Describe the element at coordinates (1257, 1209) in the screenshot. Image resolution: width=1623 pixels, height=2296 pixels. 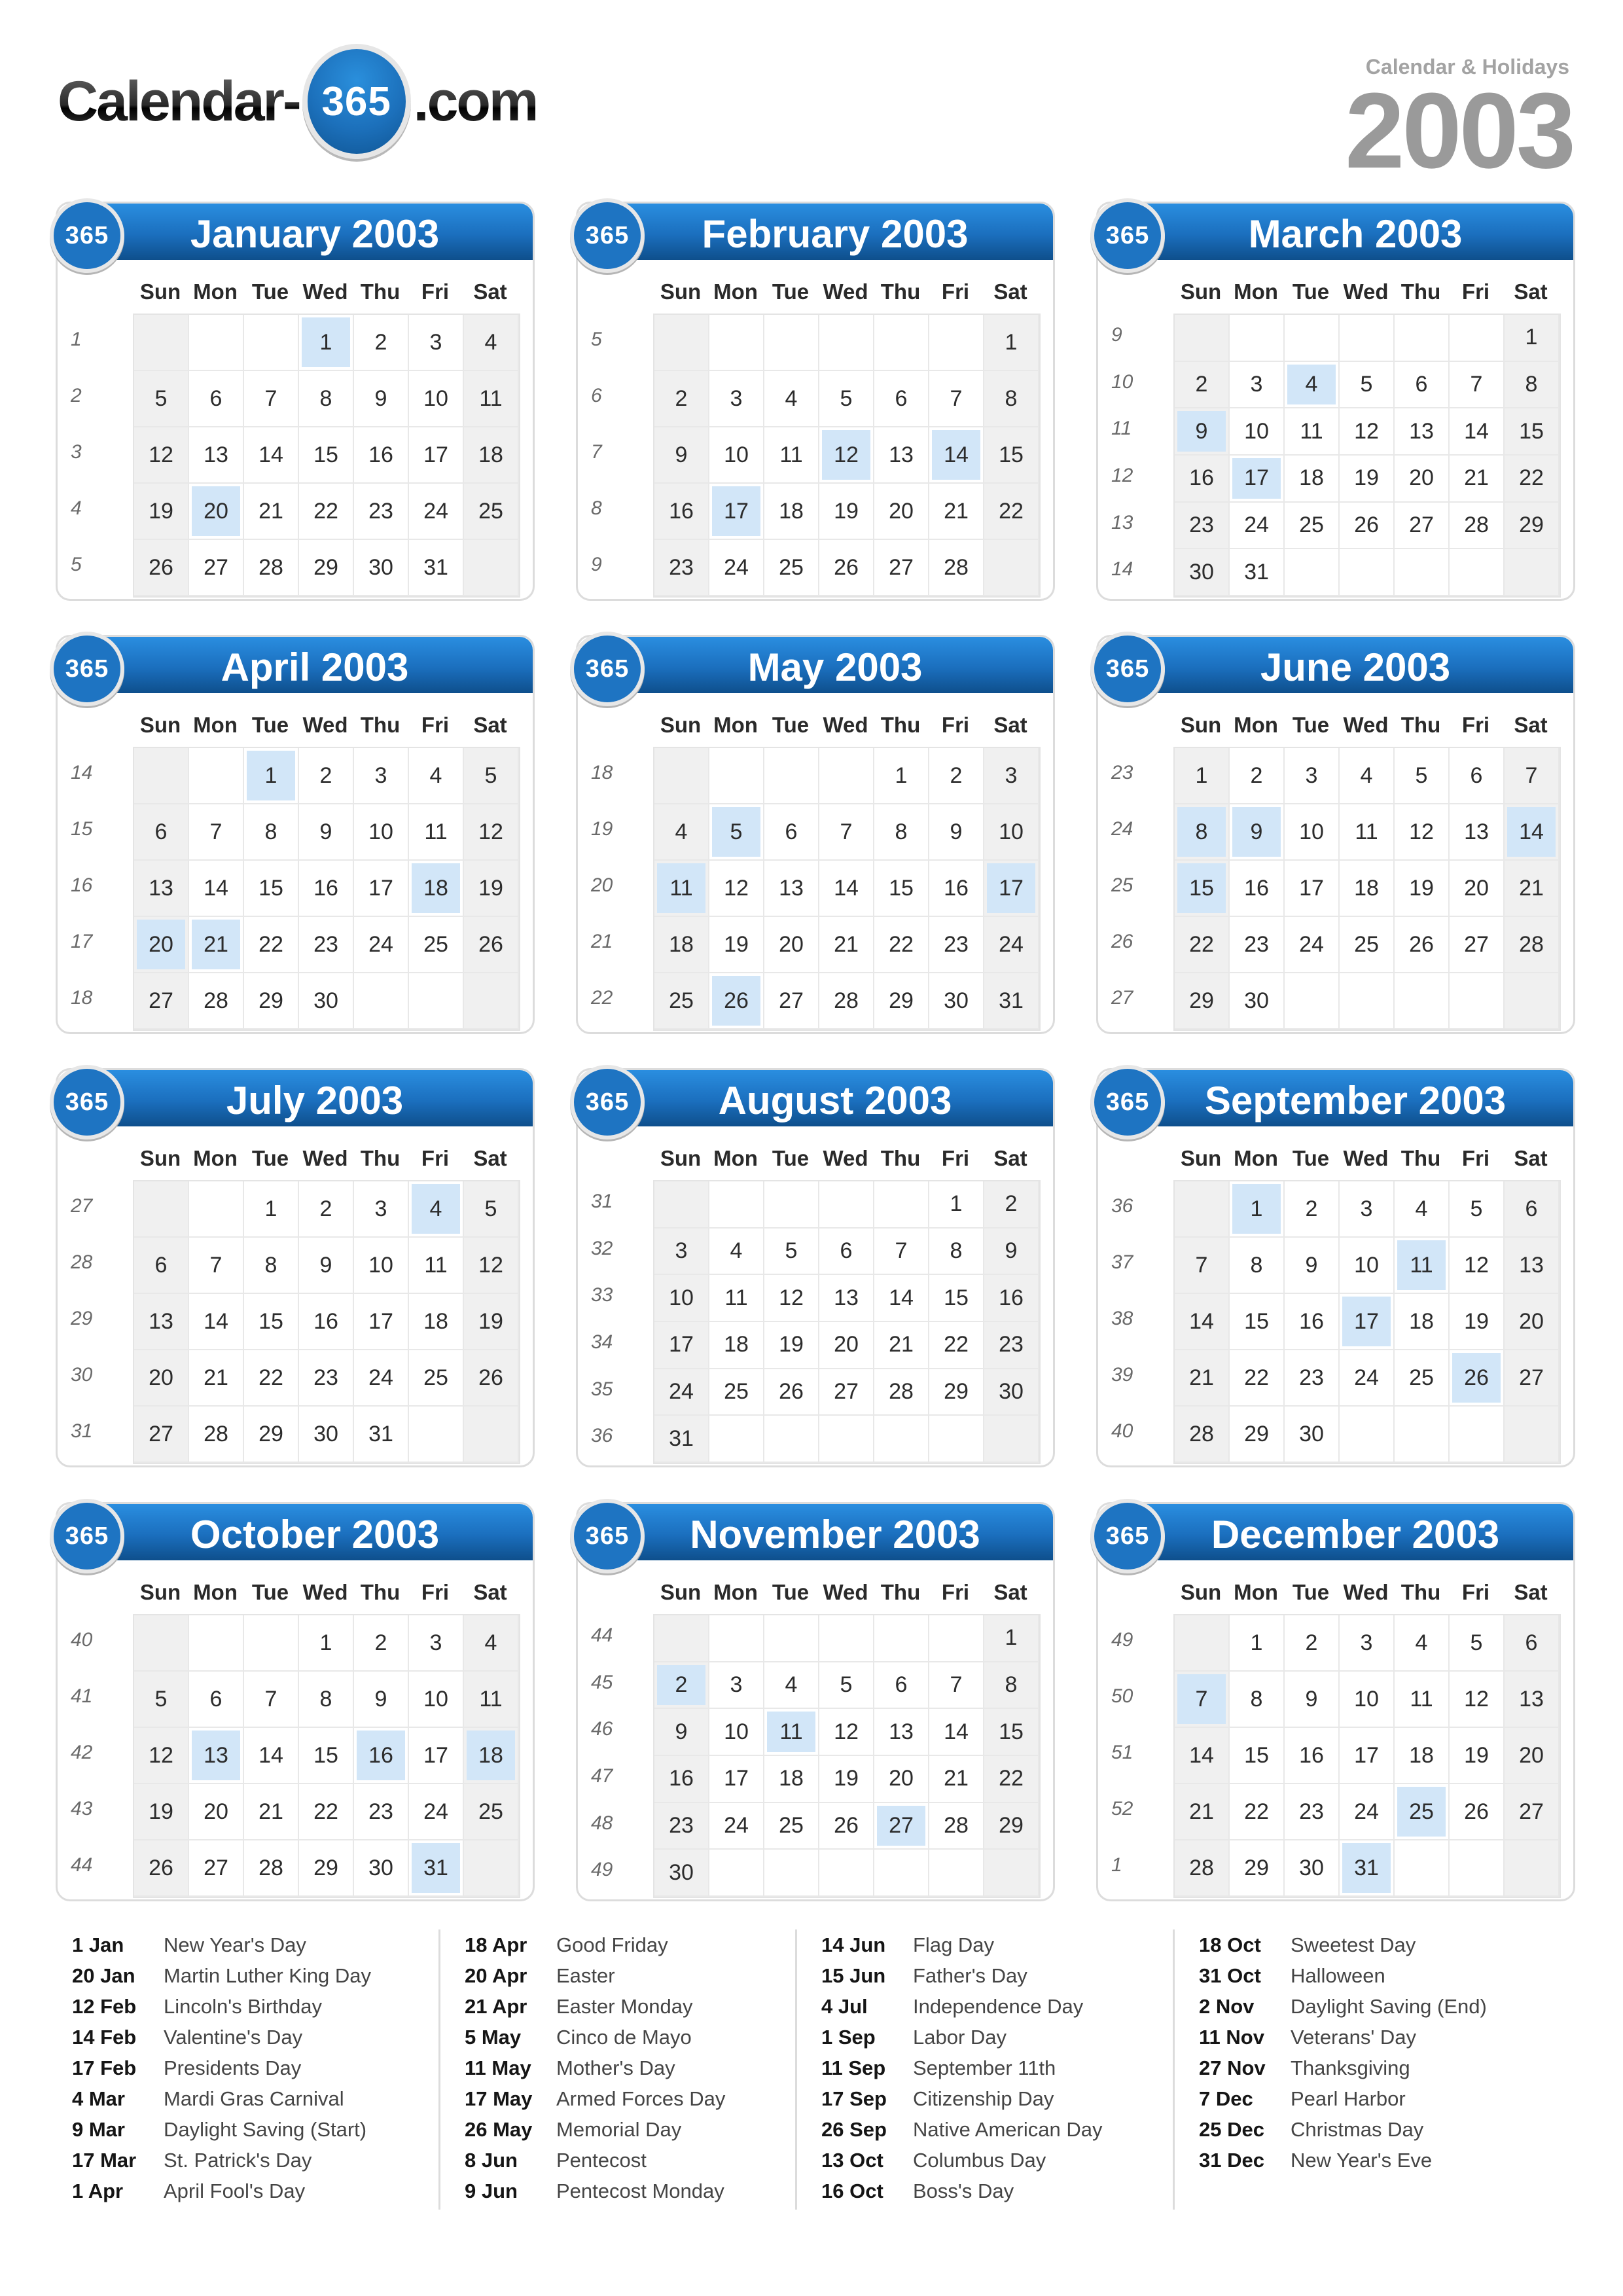
I see `day-cell-holiday: 1` at that location.